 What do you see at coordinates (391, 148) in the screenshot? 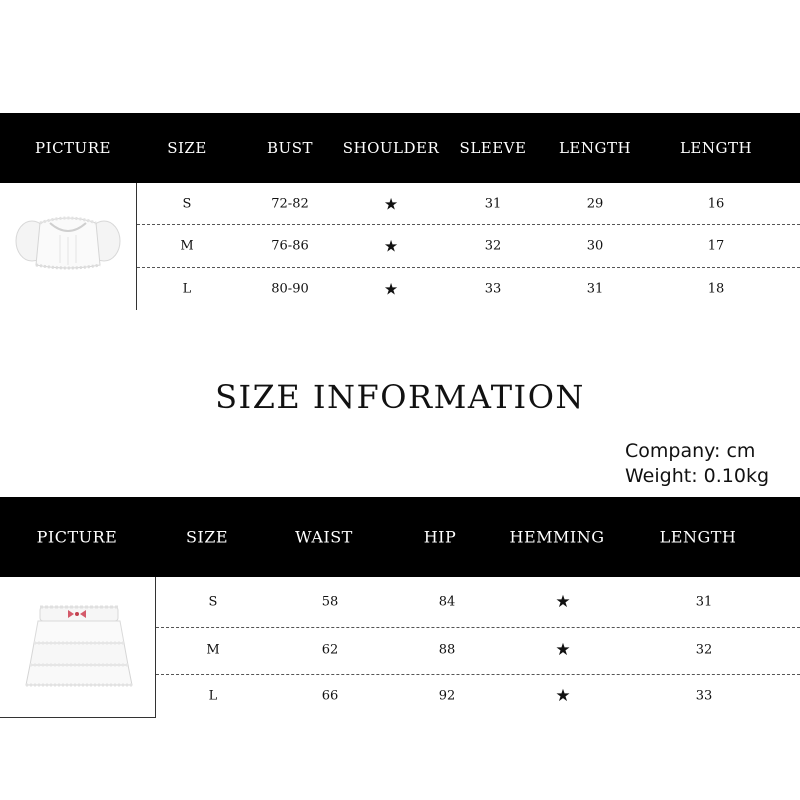
I see `top-header-shoulder: SHOULDER` at bounding box center [391, 148].